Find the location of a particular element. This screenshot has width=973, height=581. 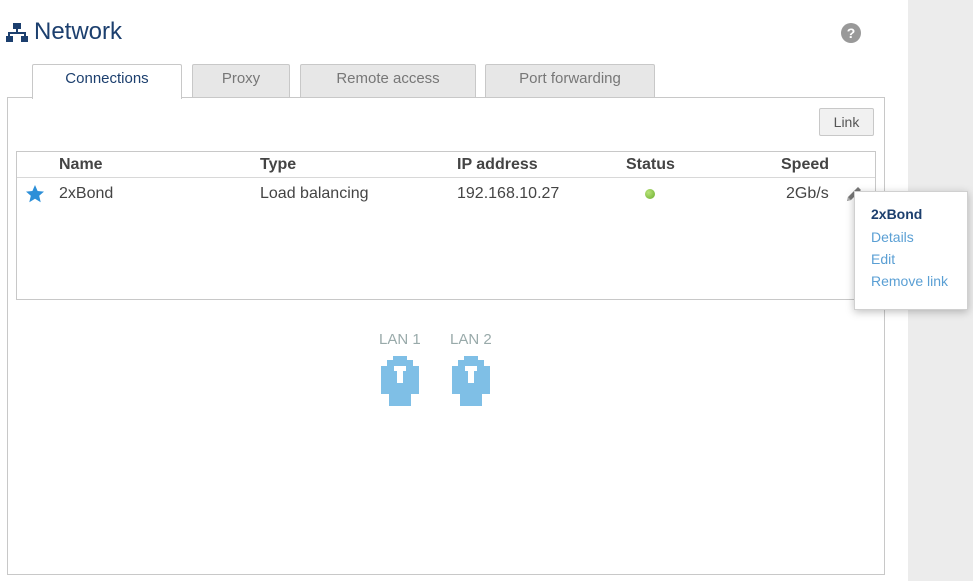

connection-speed: 2Gb/s is located at coordinates (807, 193).